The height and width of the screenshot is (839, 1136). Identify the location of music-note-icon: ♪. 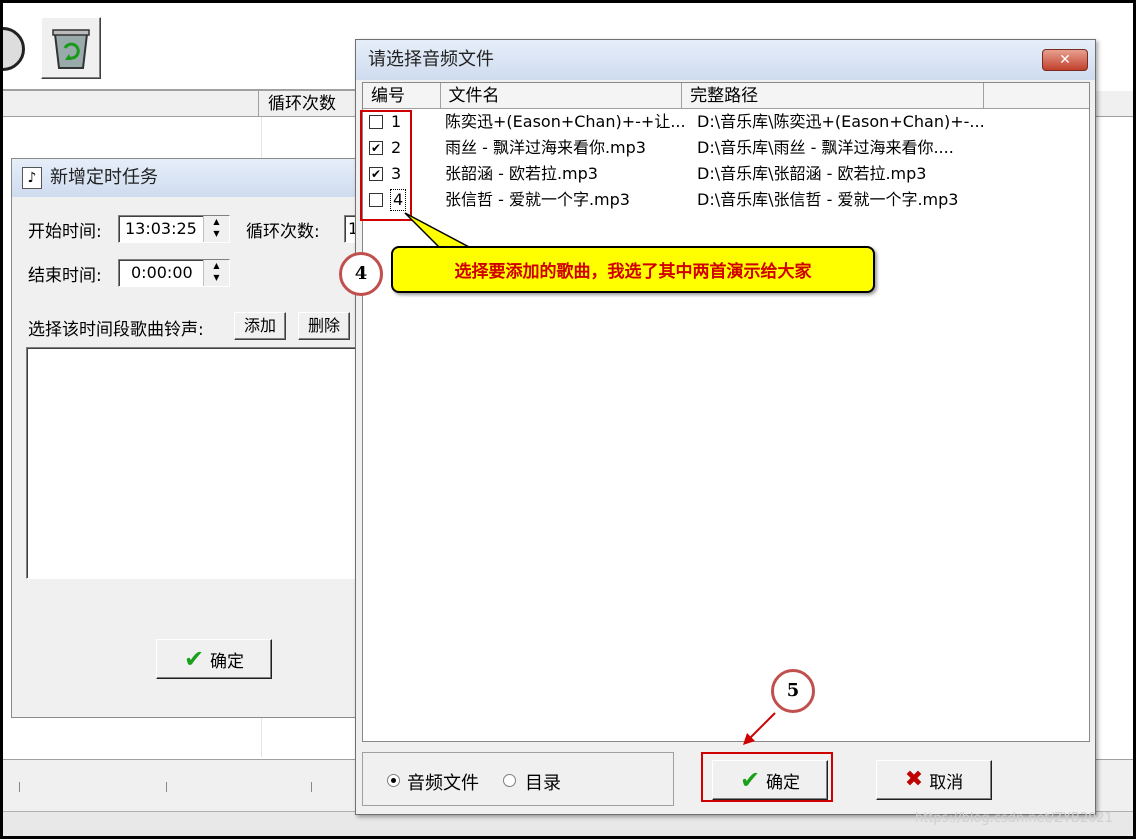
(32, 178).